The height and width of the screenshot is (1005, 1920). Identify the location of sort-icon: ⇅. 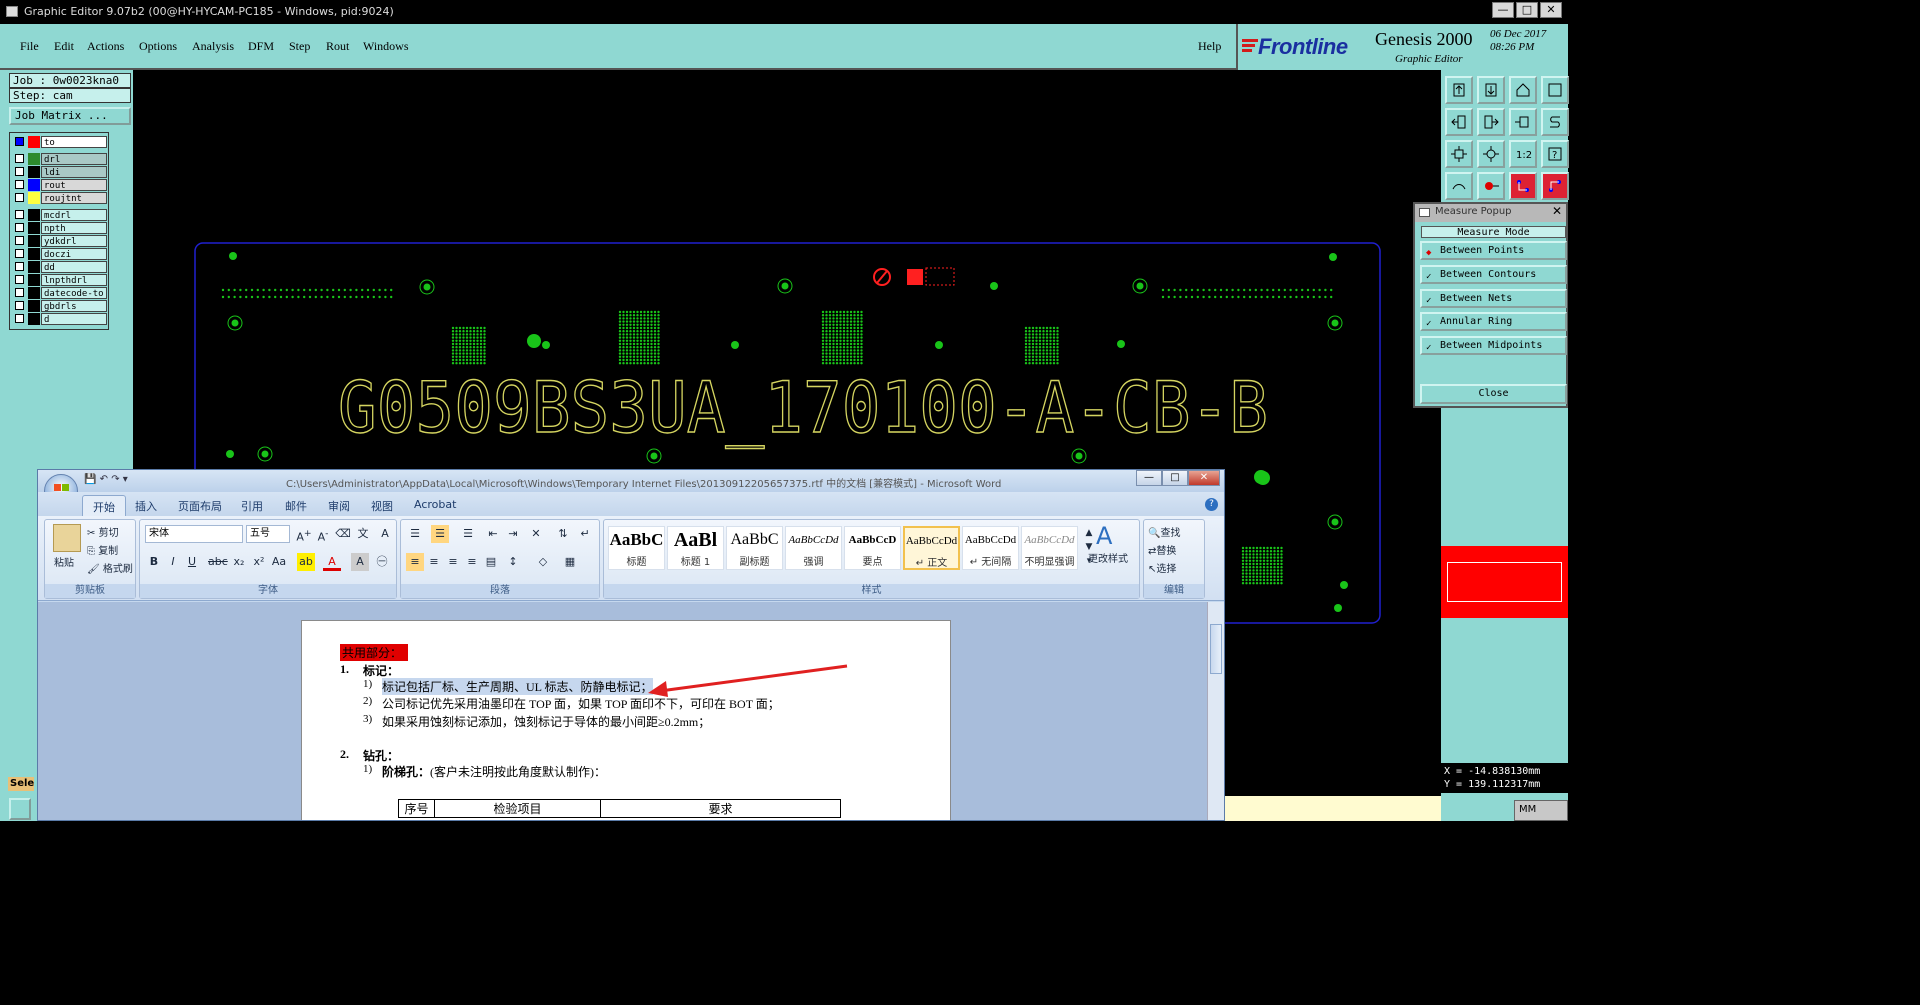
(563, 534).